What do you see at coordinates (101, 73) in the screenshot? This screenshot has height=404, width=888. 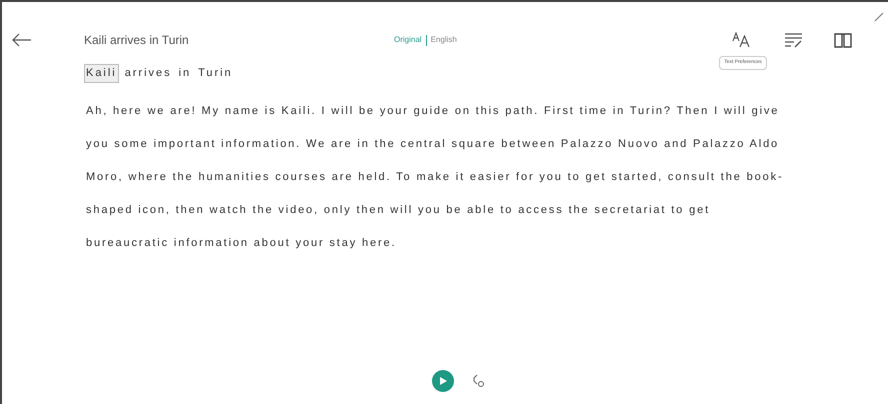 I see `heading-word: Kaili` at bounding box center [101, 73].